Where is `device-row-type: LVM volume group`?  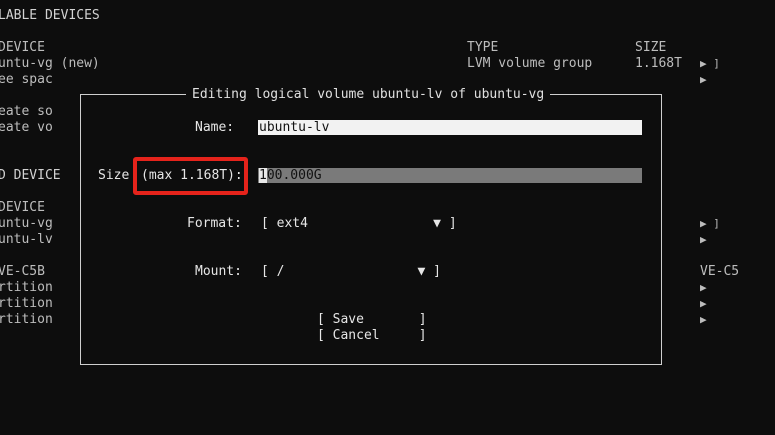 device-row-type: LVM volume group is located at coordinates (530, 63).